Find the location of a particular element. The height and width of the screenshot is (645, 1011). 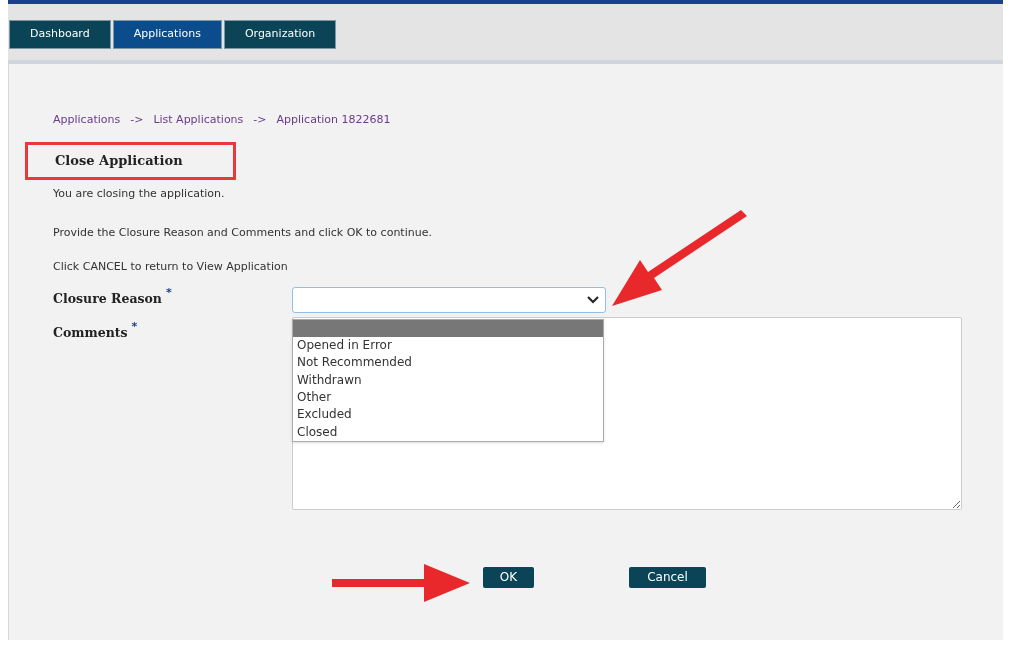

dropdown-option: Not Recommended is located at coordinates (448, 363).